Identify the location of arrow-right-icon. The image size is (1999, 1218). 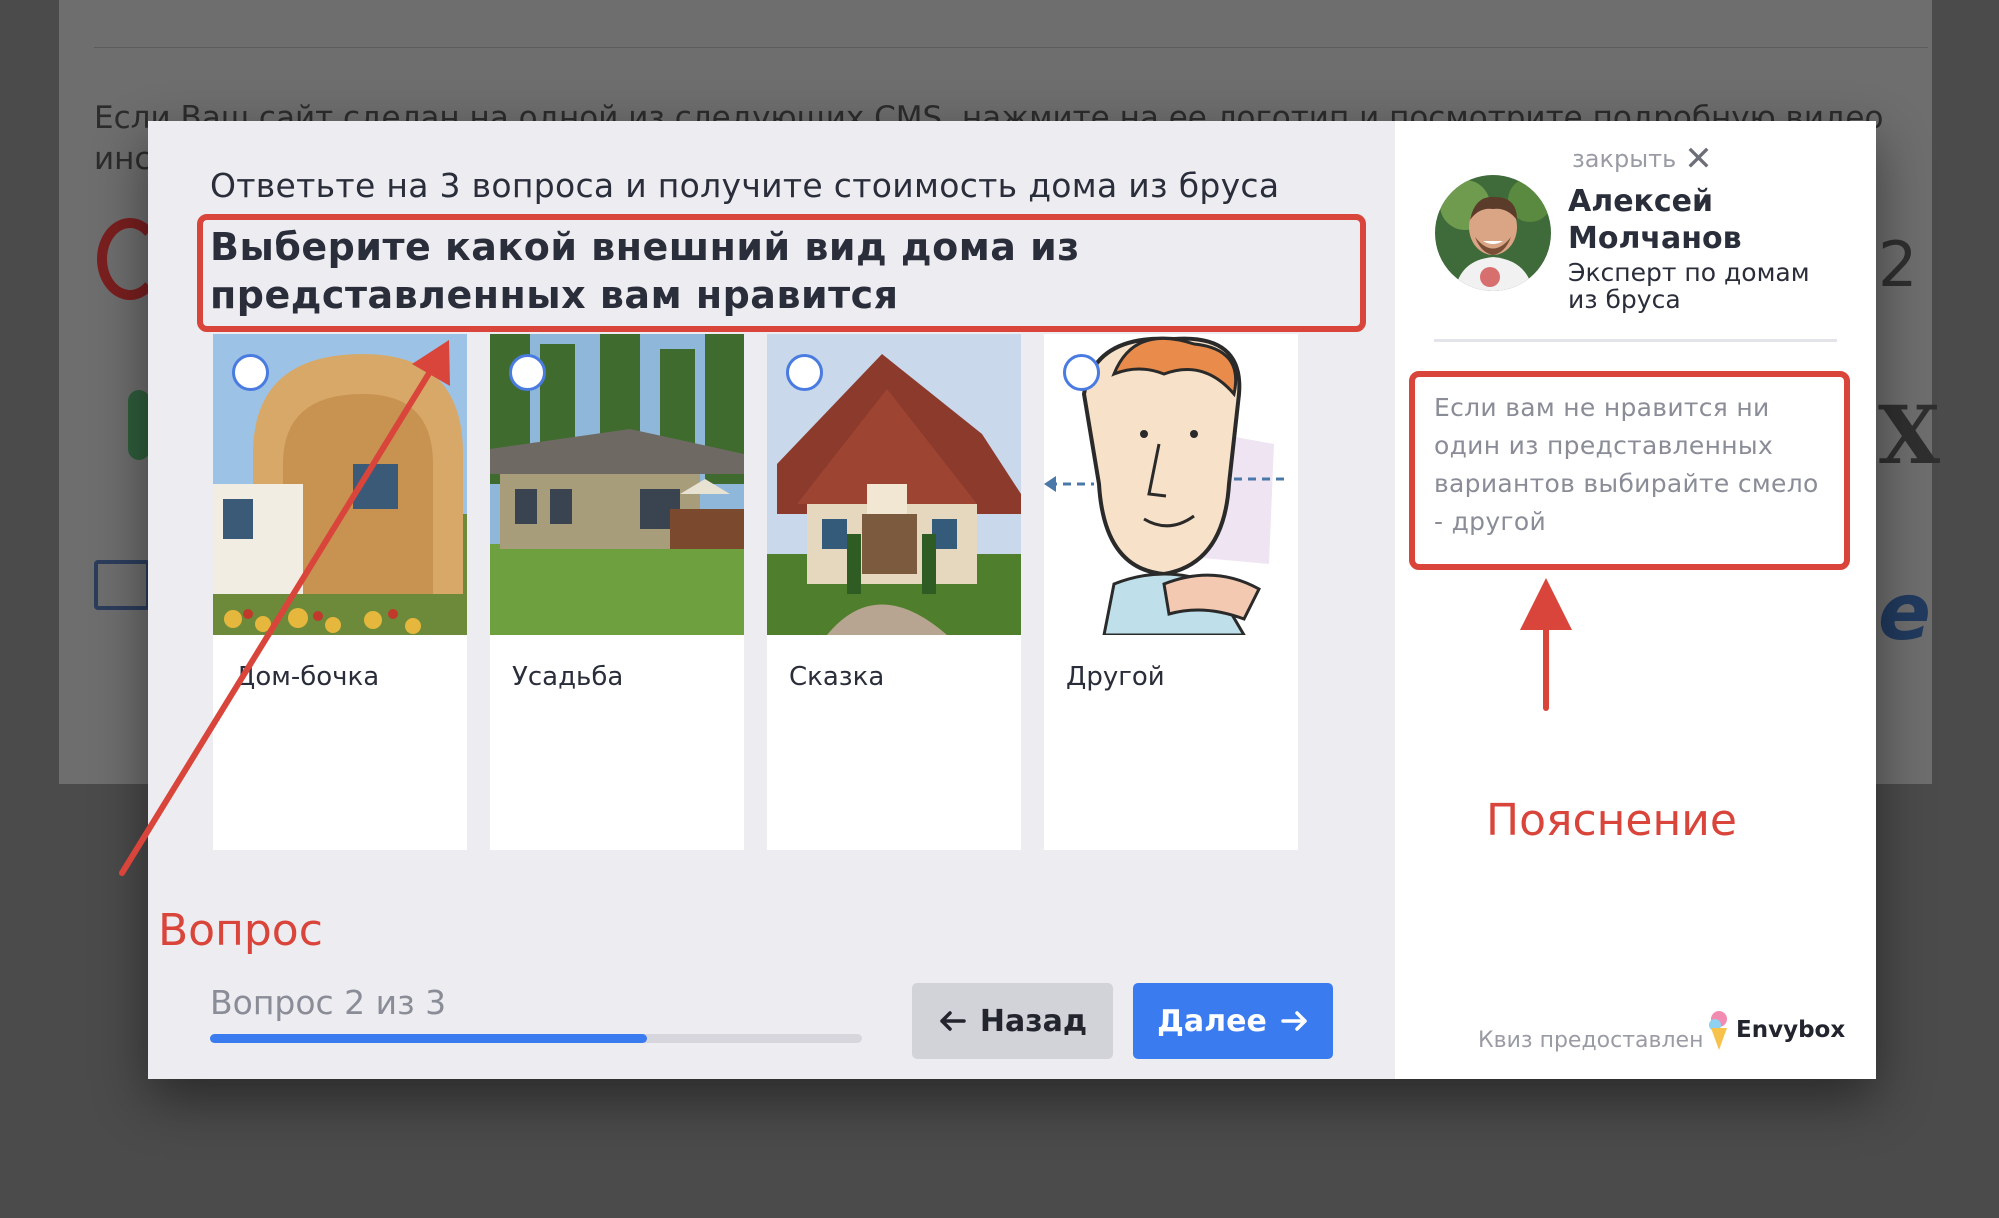
(1294, 1021).